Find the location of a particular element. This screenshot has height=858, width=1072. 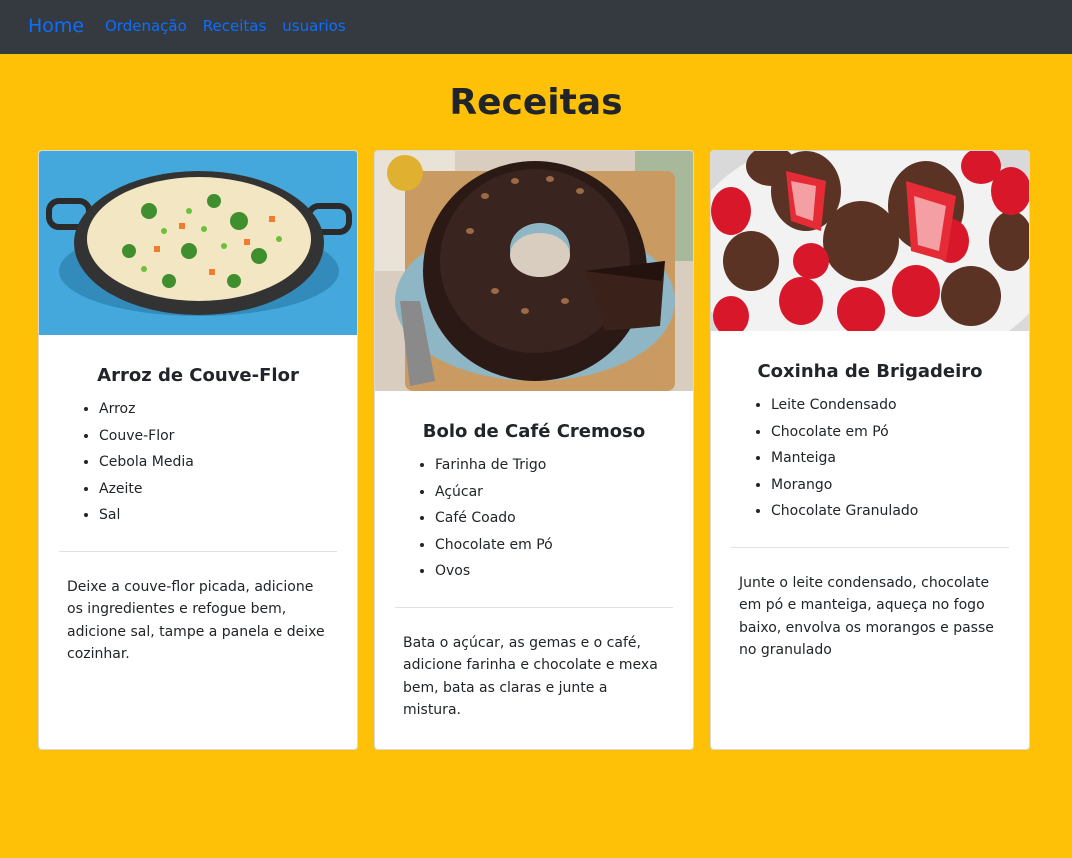

ingredient-item: Manteiga is located at coordinates (900, 458).